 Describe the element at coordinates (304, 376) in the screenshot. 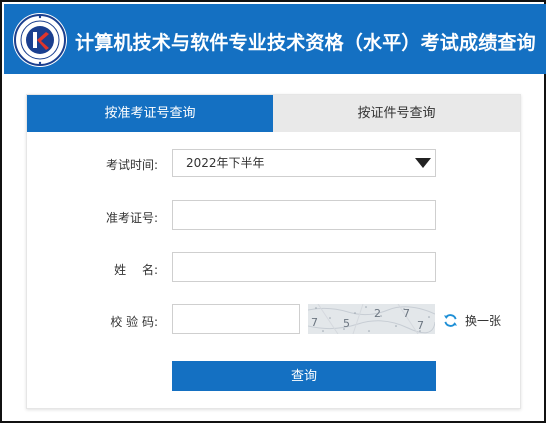

I see `query-submit-button: 查询` at that location.